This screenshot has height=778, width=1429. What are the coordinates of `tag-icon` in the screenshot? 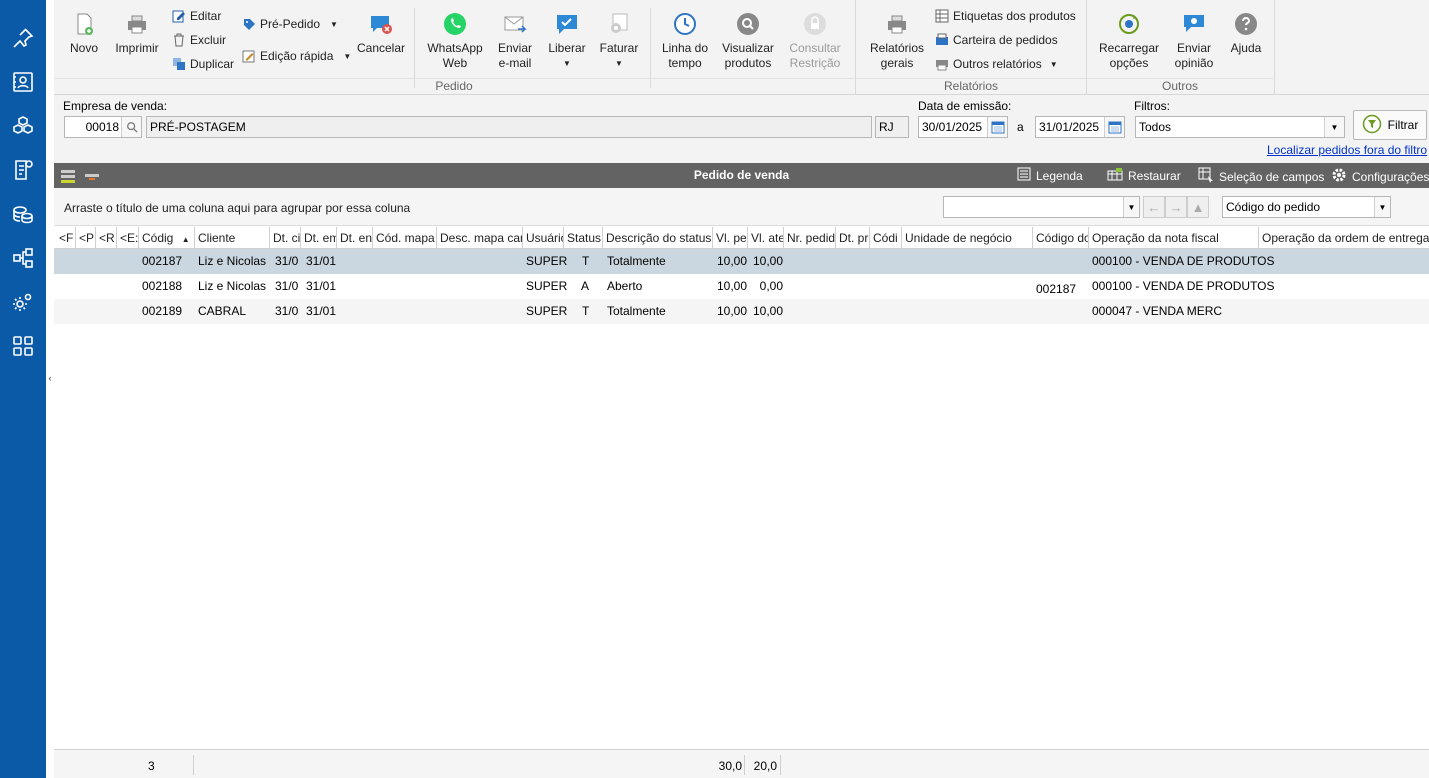 It's located at (249, 24).